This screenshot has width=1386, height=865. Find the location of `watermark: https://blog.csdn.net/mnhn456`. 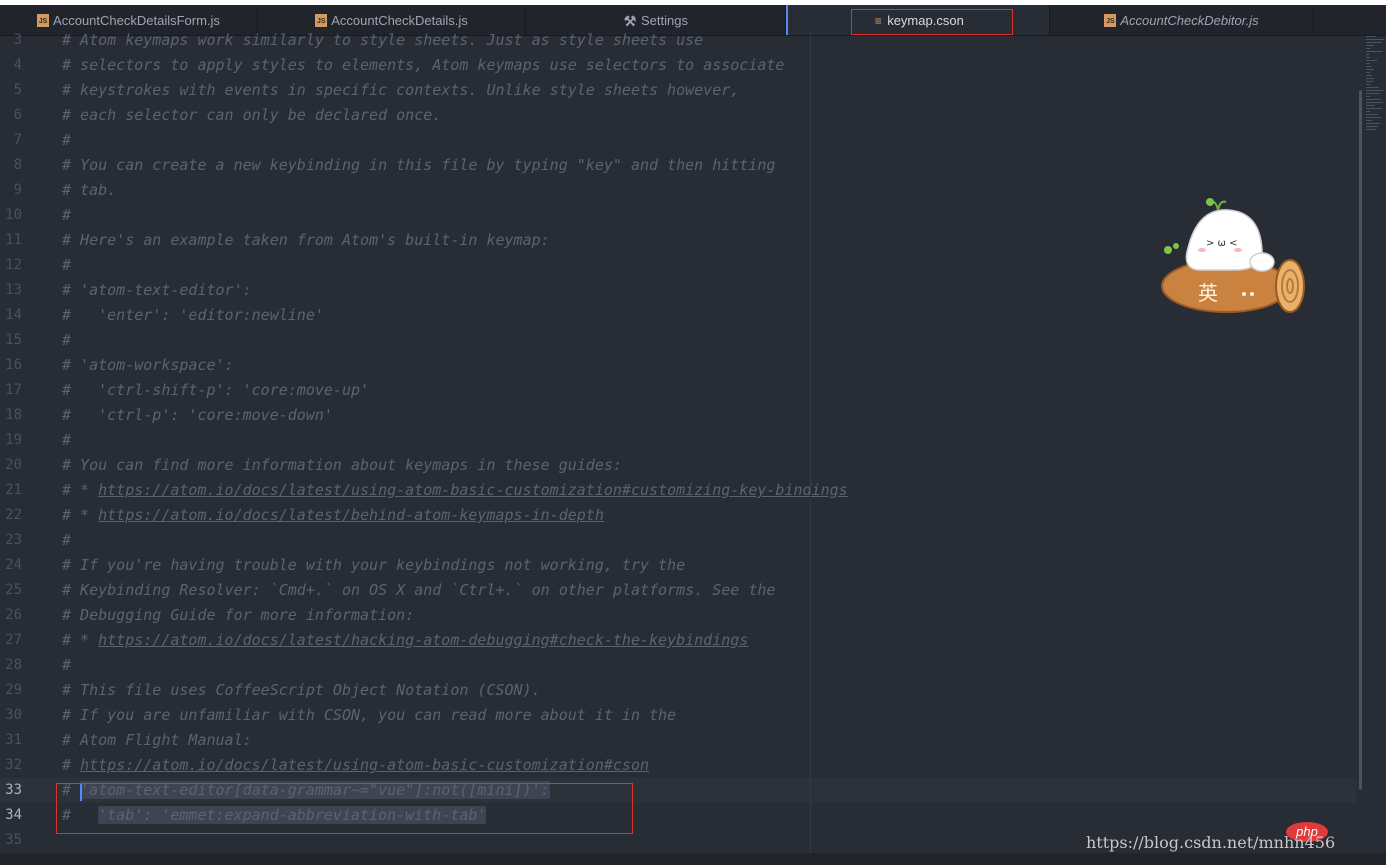

watermark: https://blog.csdn.net/mnhn456 is located at coordinates (1211, 842).